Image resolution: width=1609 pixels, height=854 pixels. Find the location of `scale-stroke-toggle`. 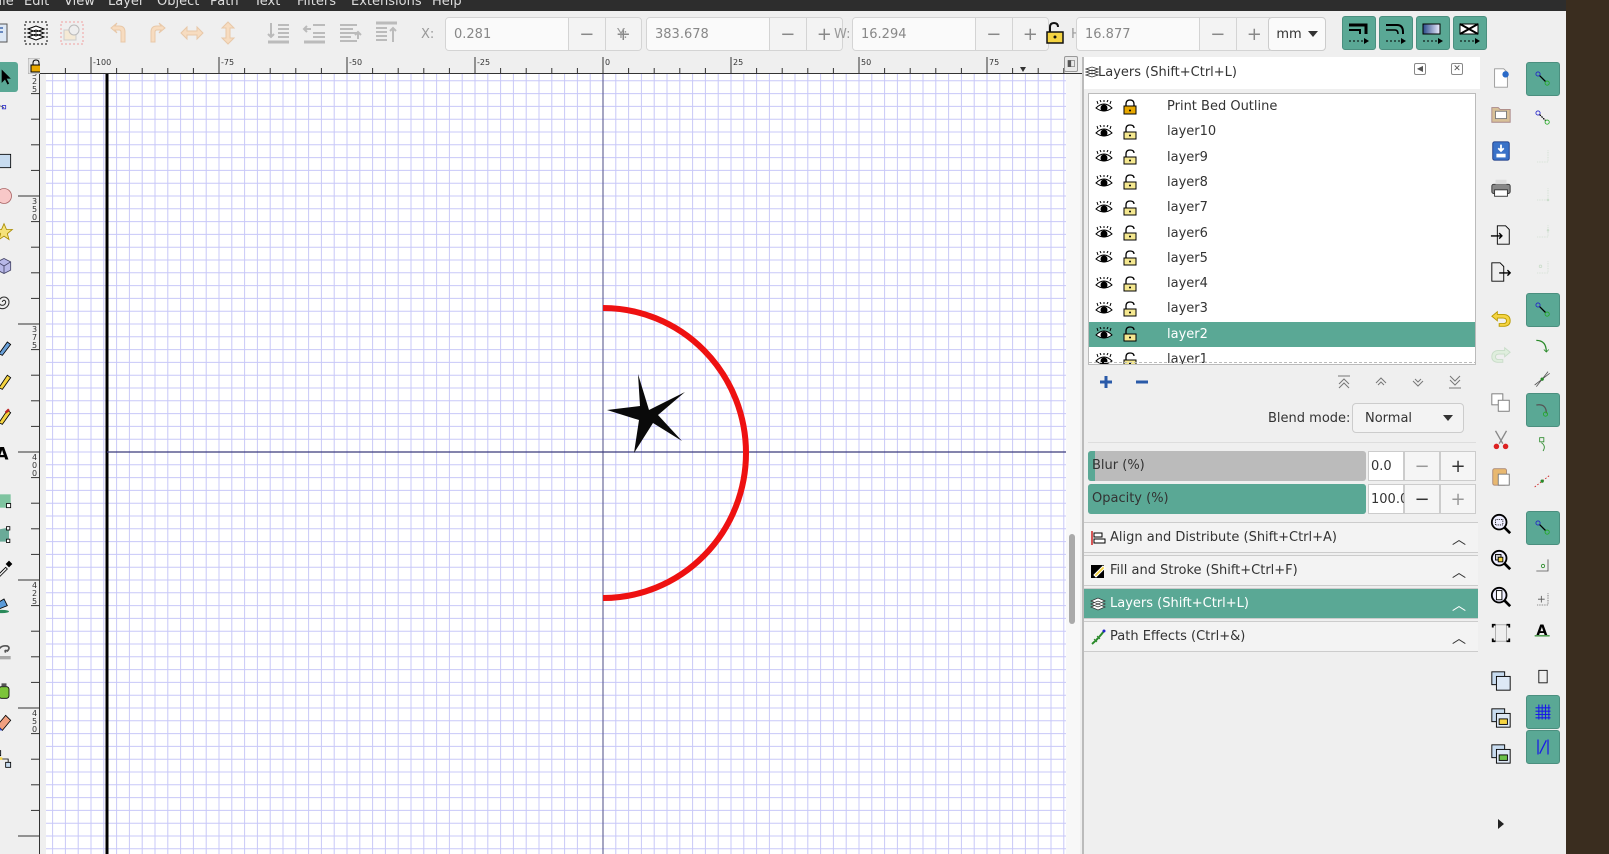

scale-stroke-toggle is located at coordinates (1359, 33).